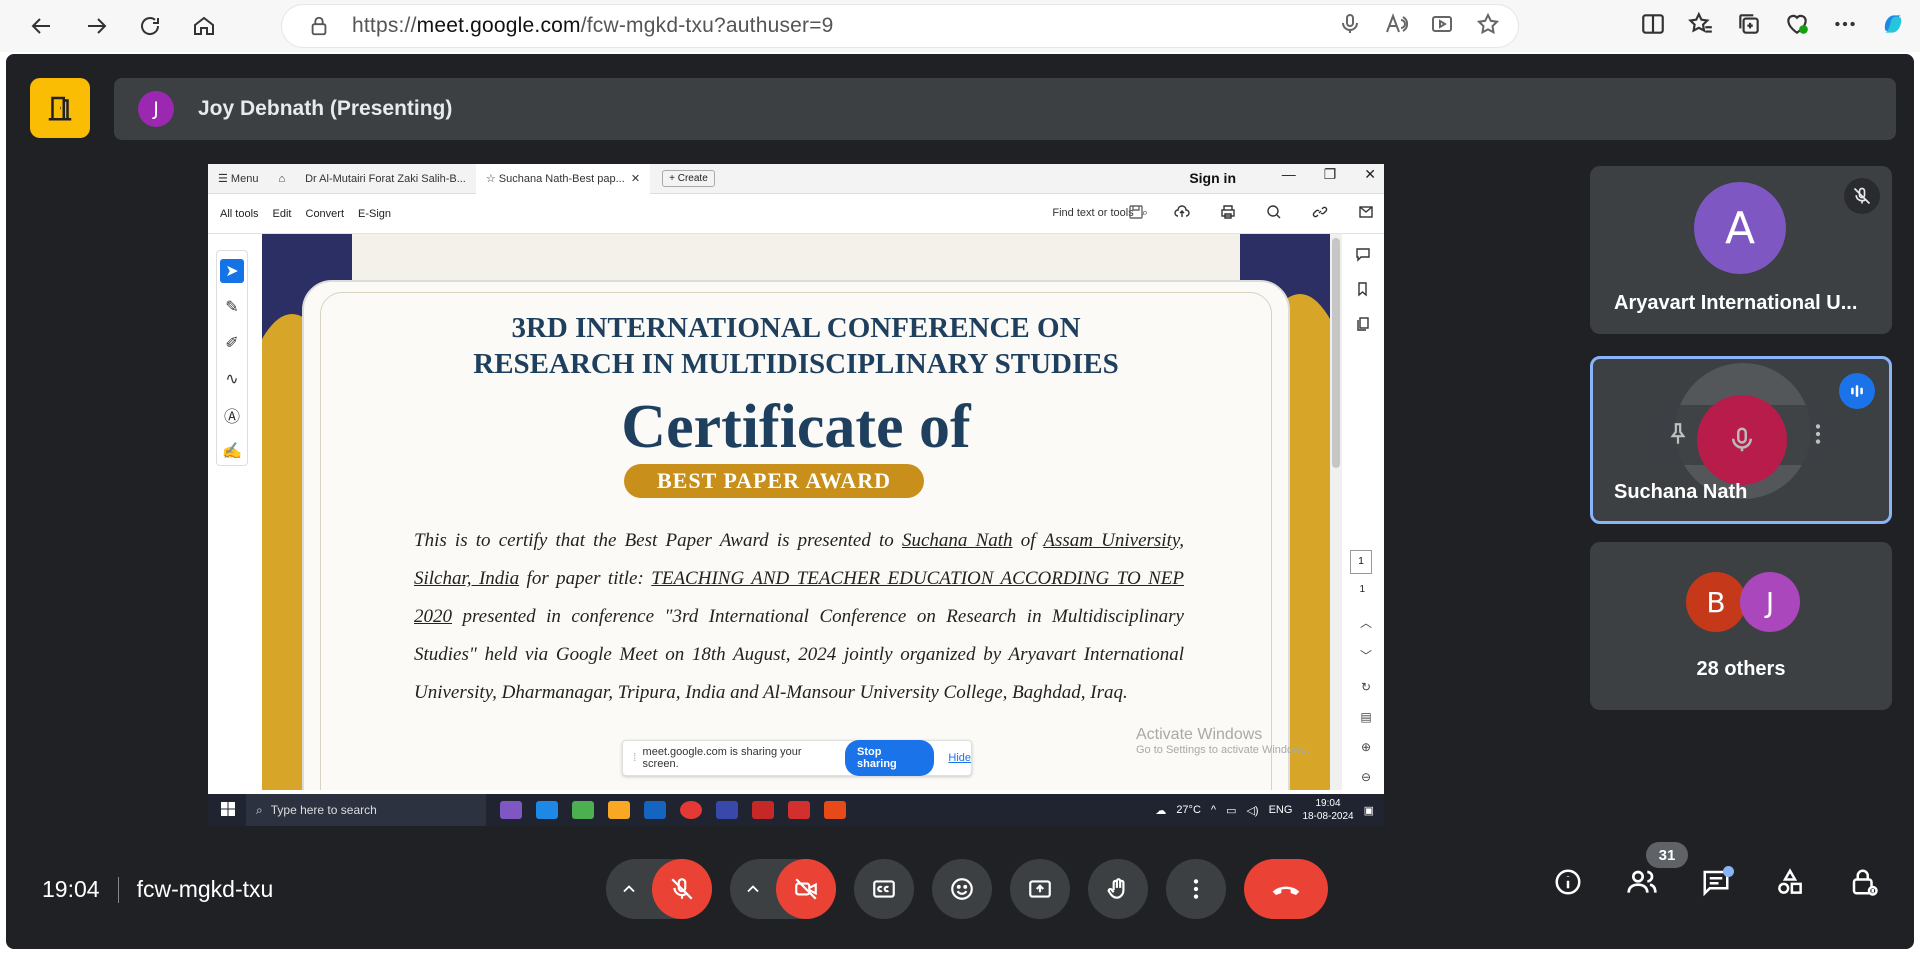 The height and width of the screenshot is (954, 1920). What do you see at coordinates (583, 810) in the screenshot?
I see `store-app-icon` at bounding box center [583, 810].